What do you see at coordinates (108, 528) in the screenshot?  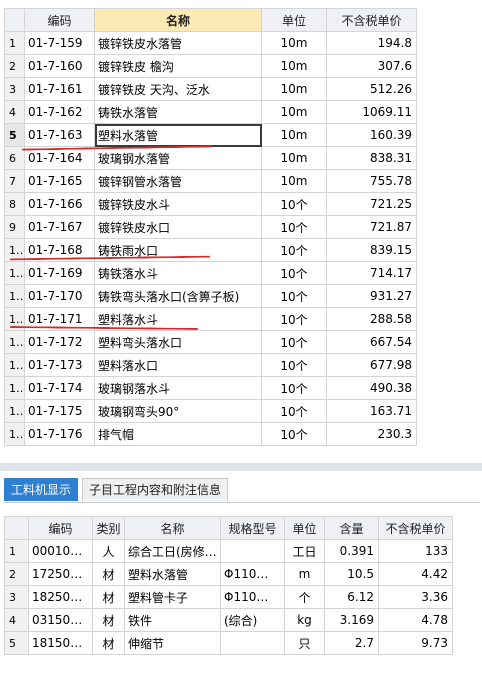 I see `header-category: 类别` at bounding box center [108, 528].